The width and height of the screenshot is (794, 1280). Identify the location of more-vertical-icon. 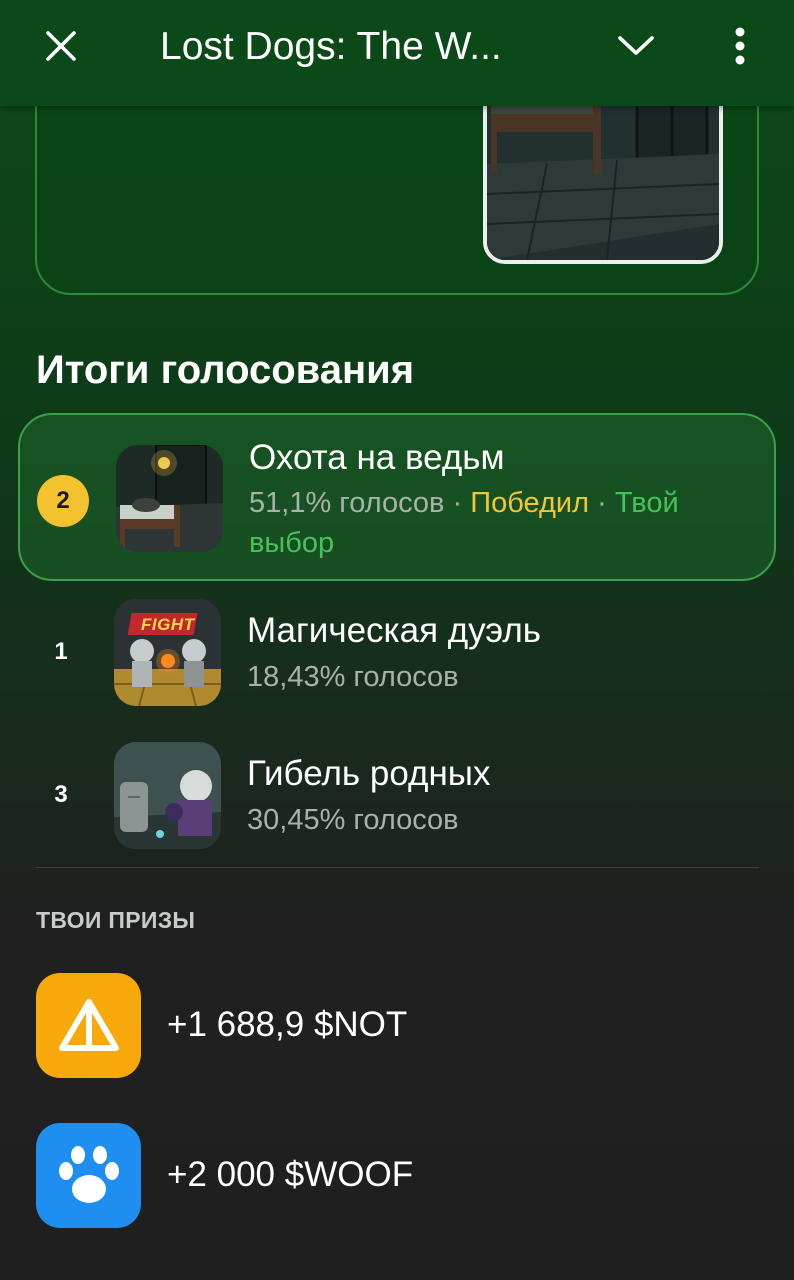
(740, 46).